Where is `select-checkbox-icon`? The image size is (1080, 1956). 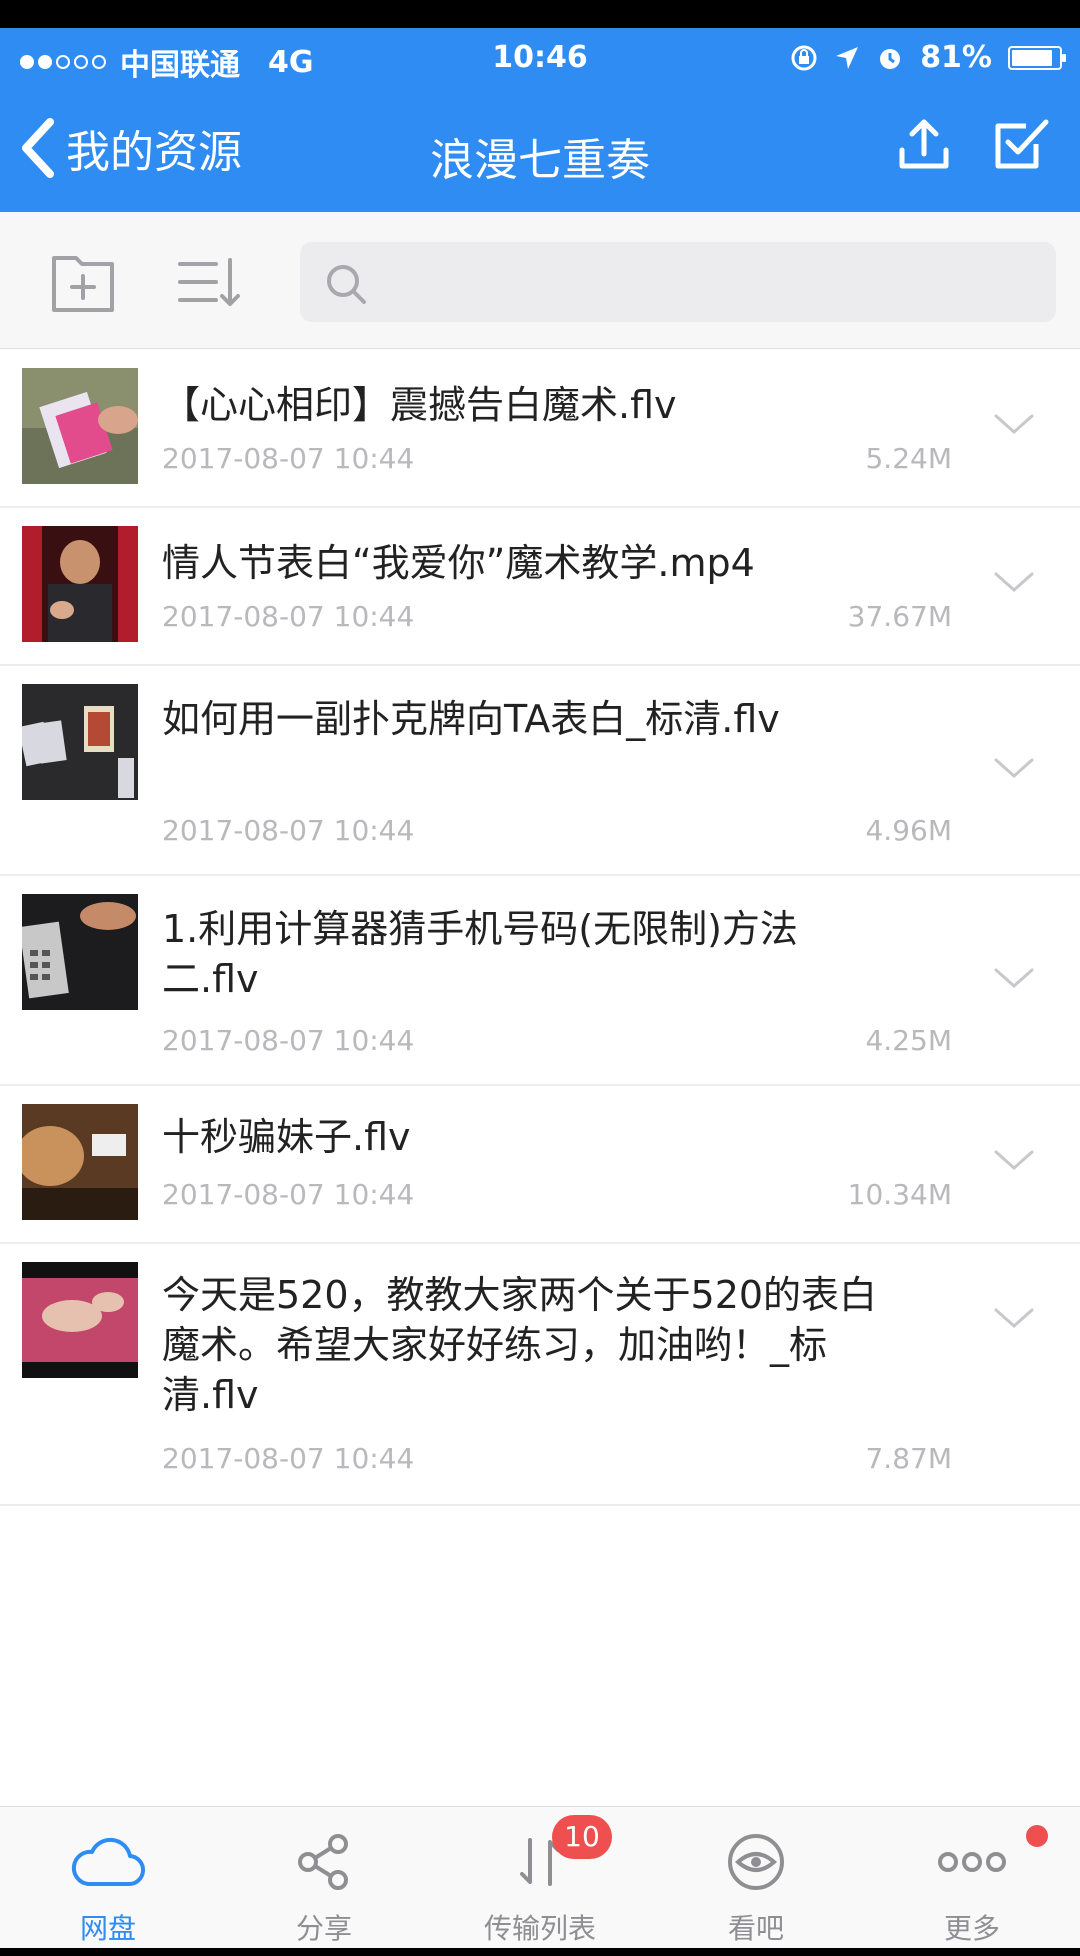 select-checkbox-icon is located at coordinates (1021, 144).